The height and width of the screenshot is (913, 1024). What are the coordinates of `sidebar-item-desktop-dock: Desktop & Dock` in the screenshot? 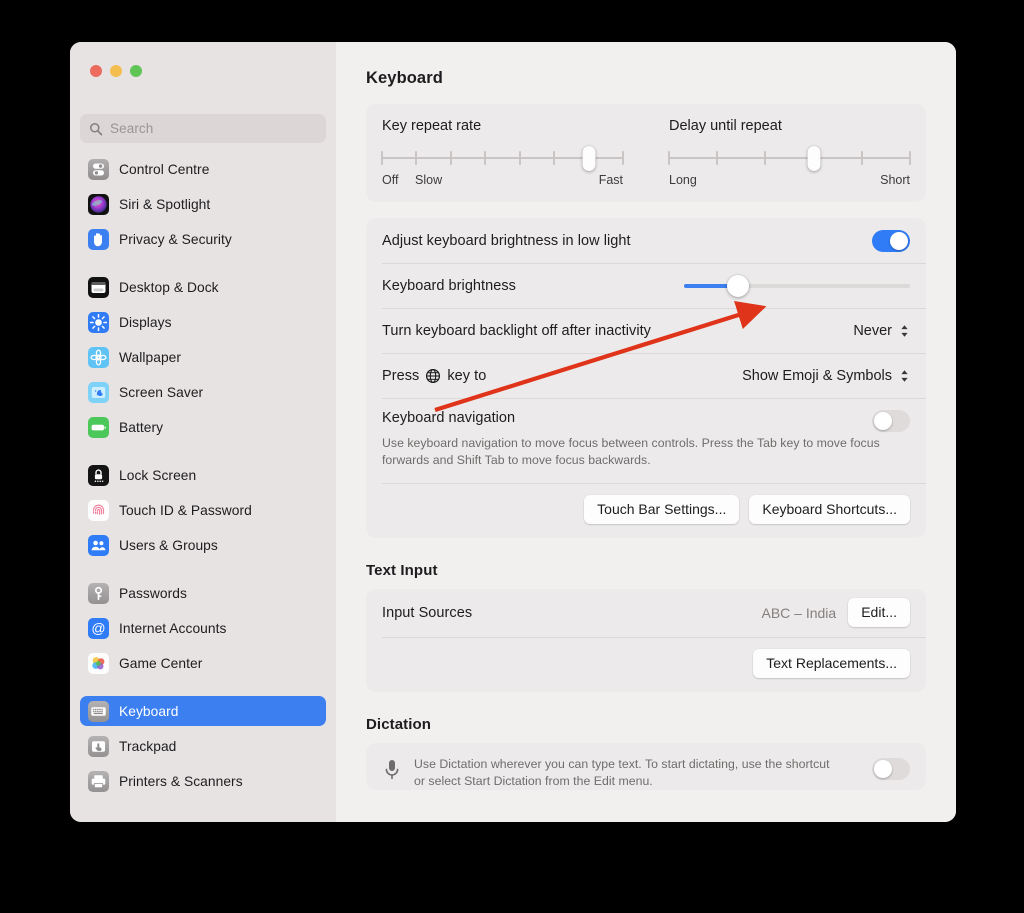 It's located at (203, 287).